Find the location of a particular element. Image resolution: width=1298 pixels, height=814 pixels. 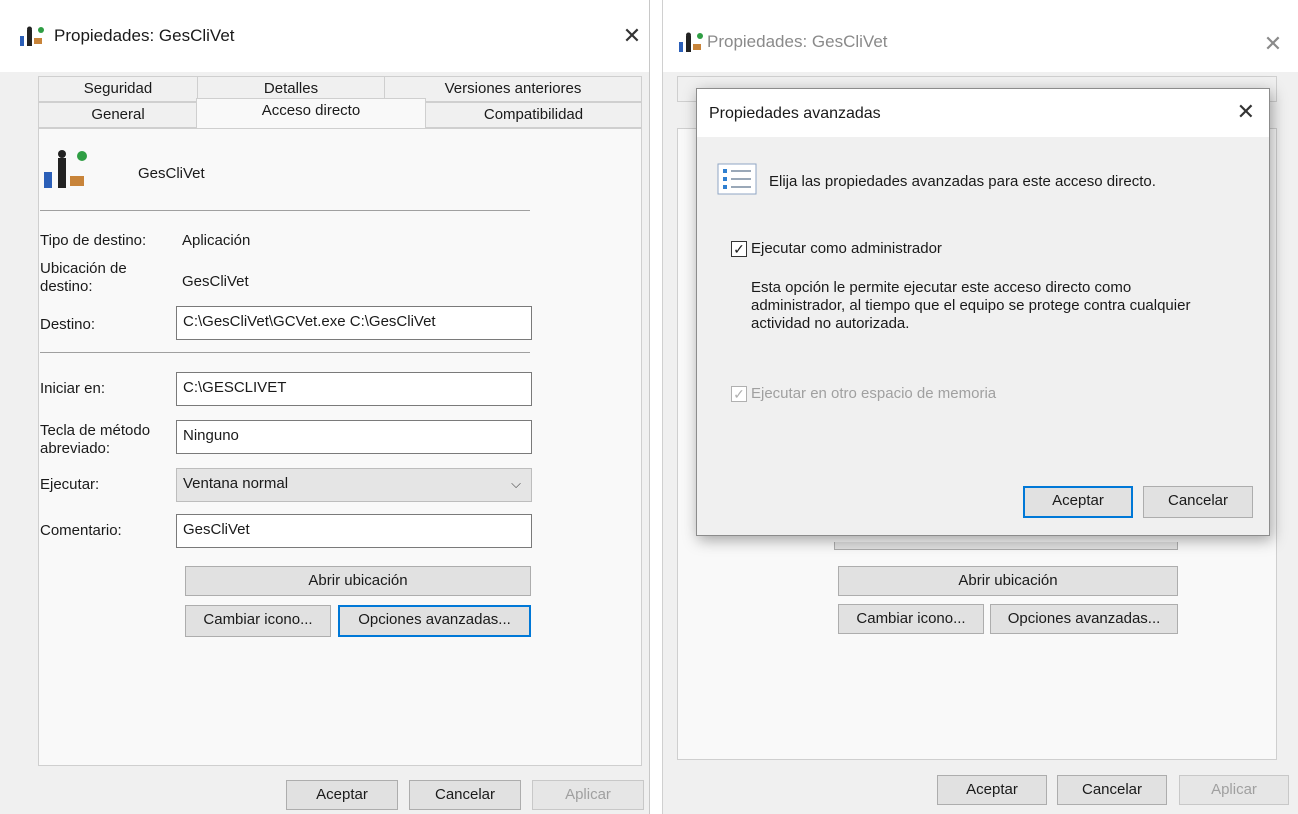

dialog-title: Propiedades avanzadas is located at coordinates (795, 113).